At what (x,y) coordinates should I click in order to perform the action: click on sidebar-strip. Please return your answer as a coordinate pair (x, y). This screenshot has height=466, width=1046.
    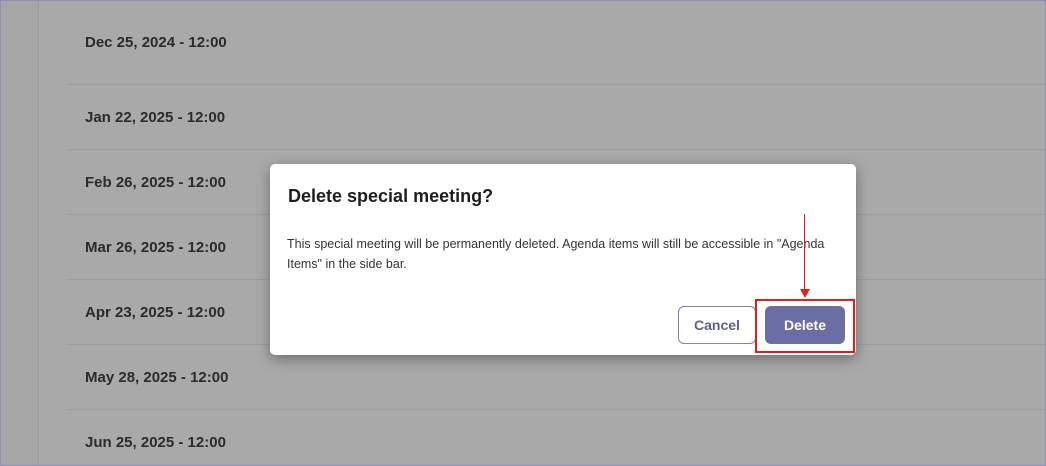
    Looking at the image, I should click on (20, 233).